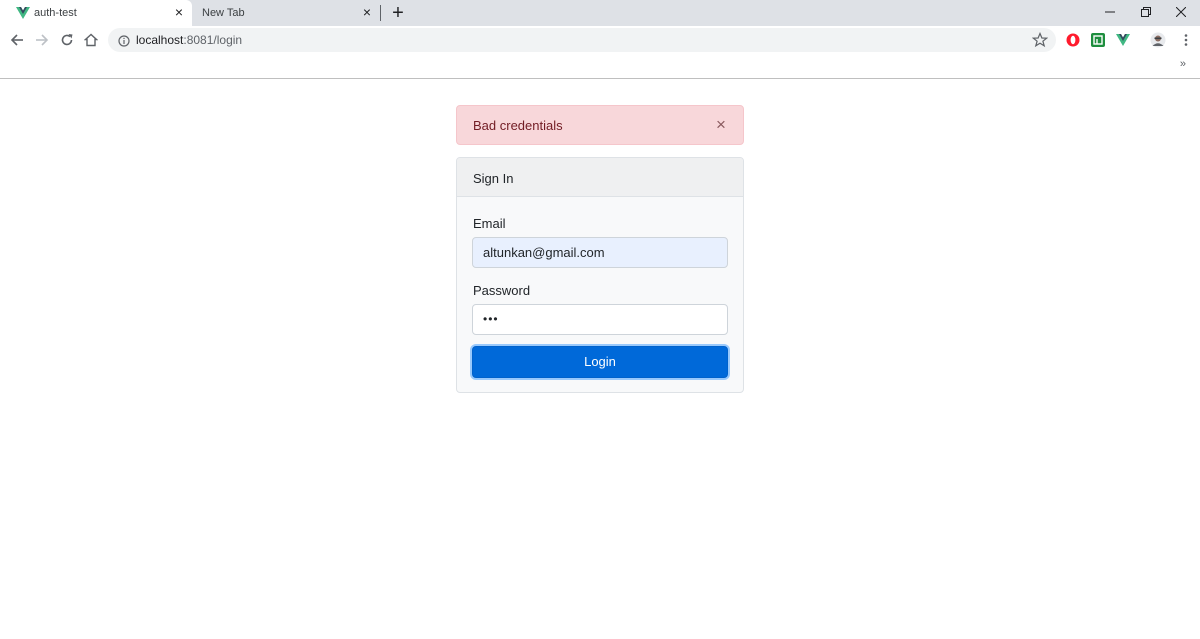 The width and height of the screenshot is (1200, 639). What do you see at coordinates (398, 13) in the screenshot?
I see `new-tab-button: +` at bounding box center [398, 13].